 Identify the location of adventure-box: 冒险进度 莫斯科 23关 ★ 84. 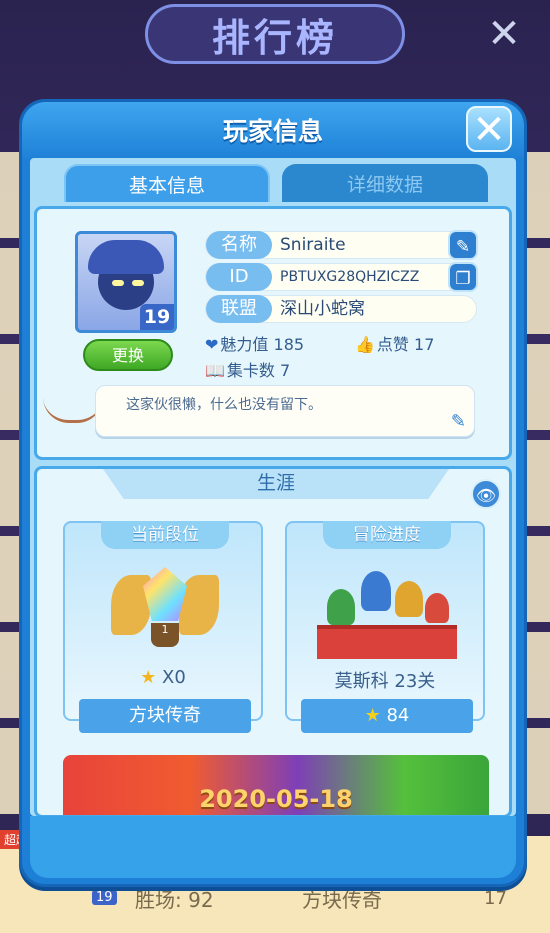
(385, 627).